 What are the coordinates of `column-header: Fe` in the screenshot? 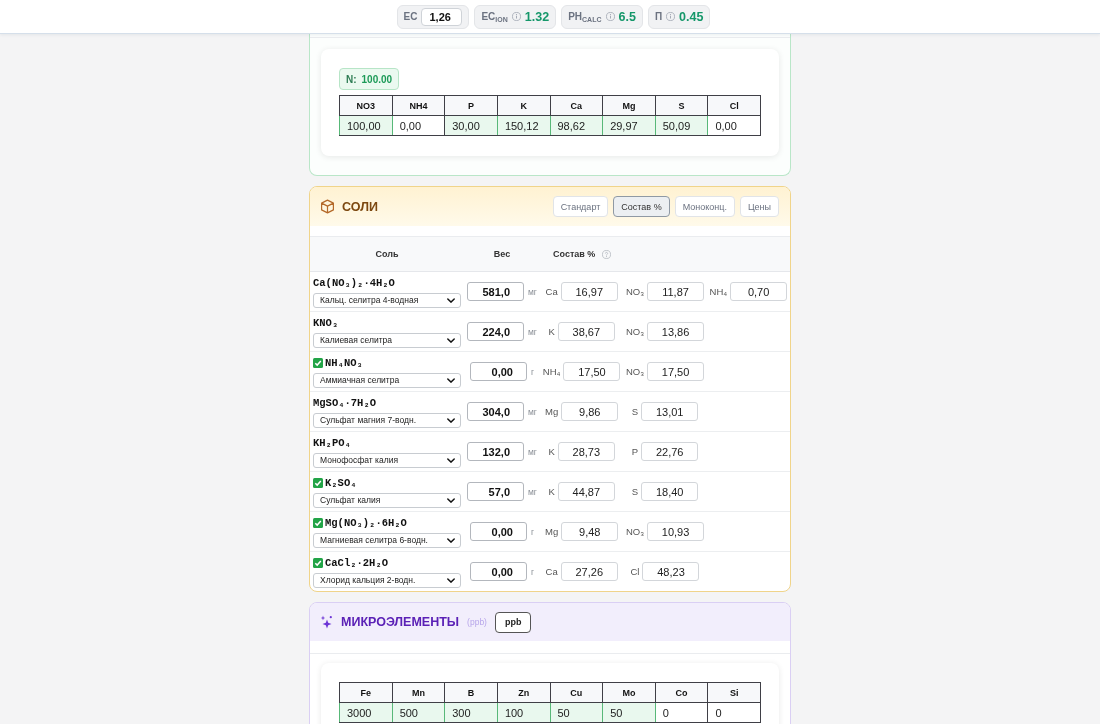 It's located at (366, 692).